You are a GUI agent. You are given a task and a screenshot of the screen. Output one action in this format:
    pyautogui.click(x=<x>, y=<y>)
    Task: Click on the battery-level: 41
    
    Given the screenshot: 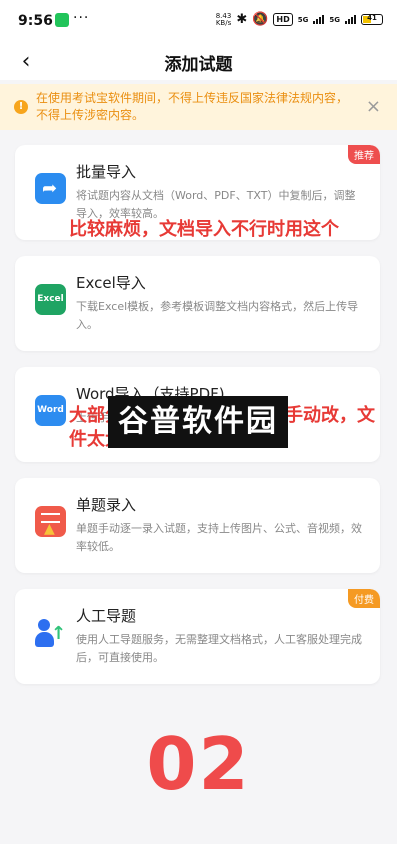 What is the action you would take?
    pyautogui.click(x=372, y=18)
    